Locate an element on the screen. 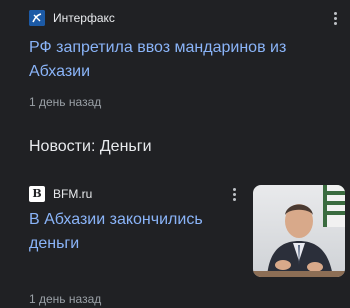  bfm-logo-icon: B is located at coordinates (37, 194).